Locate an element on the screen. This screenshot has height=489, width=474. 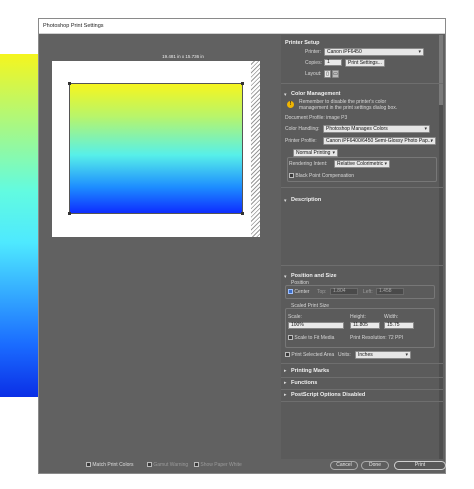
printing-marks-heading: Printing Marks is located at coordinates (310, 371).